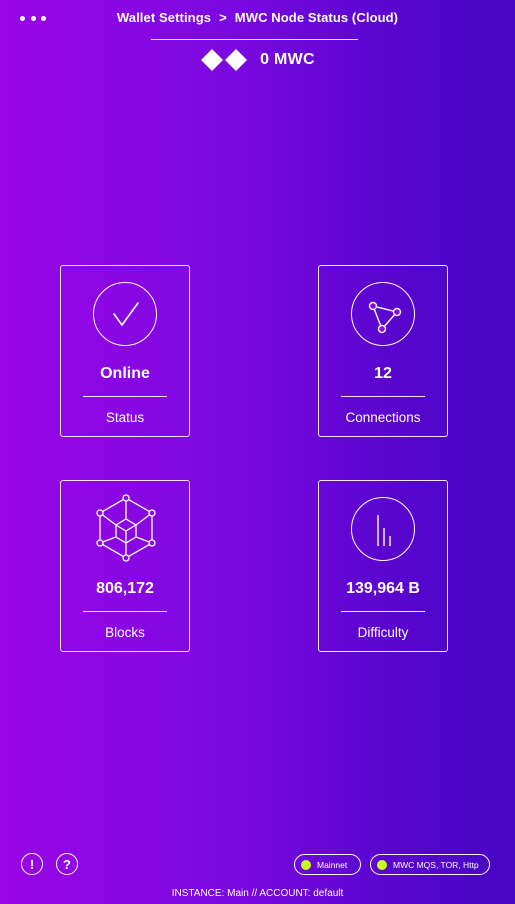 This screenshot has width=515, height=904. Describe the element at coordinates (125, 566) in the screenshot. I see `blocks-card: 806,172 Blocks` at that location.